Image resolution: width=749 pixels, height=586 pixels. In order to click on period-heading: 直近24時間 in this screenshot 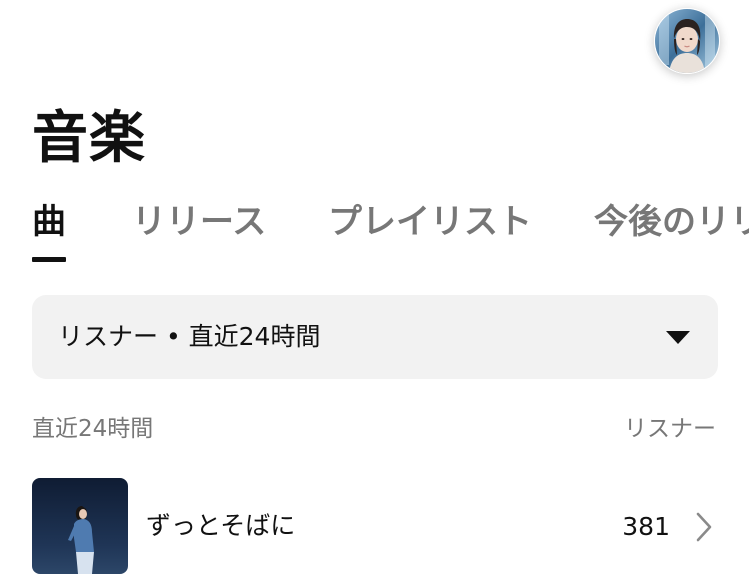, I will do `click(93, 429)`.